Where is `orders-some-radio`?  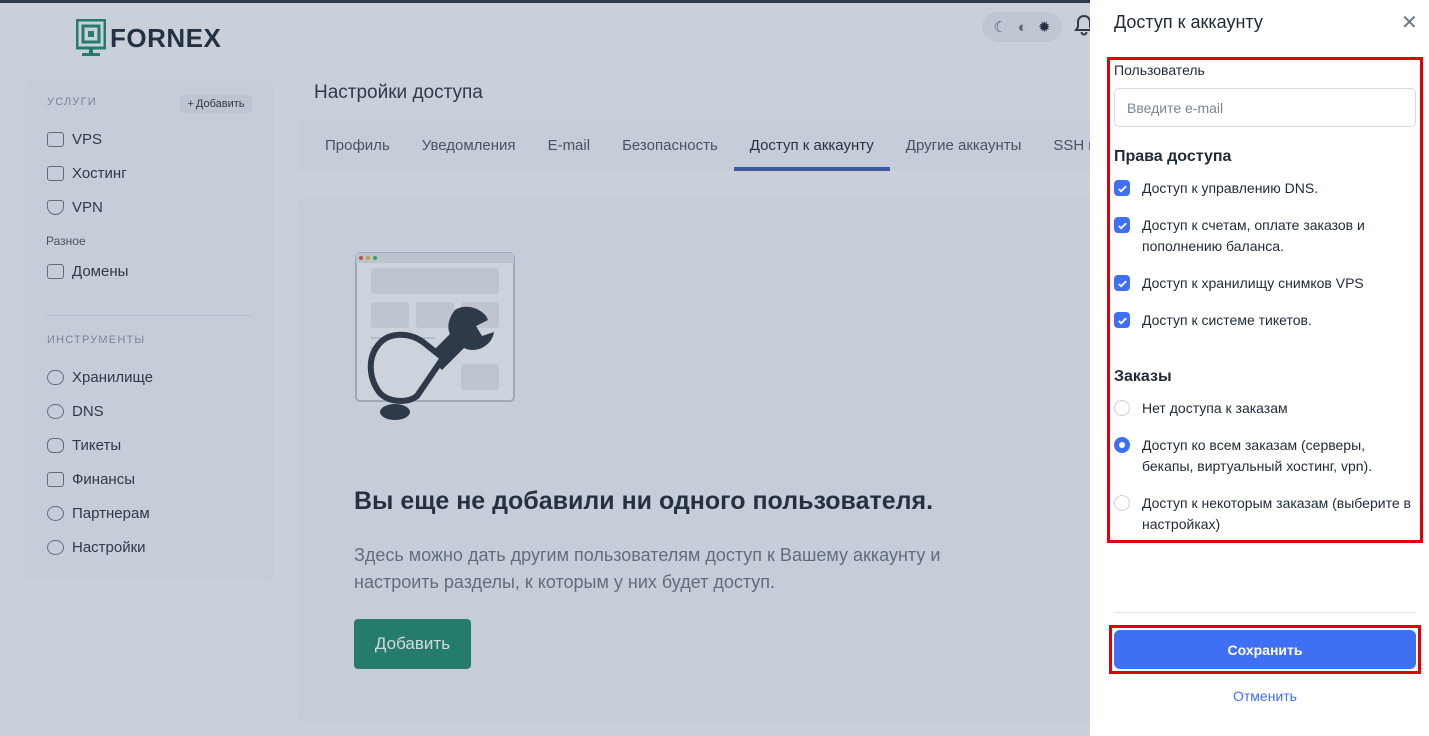
orders-some-radio is located at coordinates (1122, 503).